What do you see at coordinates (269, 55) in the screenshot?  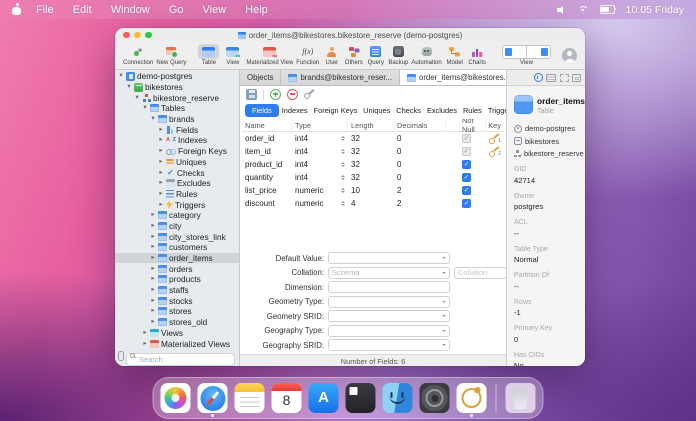 I see `toolbar-materialized-view-button: Materialized View` at bounding box center [269, 55].